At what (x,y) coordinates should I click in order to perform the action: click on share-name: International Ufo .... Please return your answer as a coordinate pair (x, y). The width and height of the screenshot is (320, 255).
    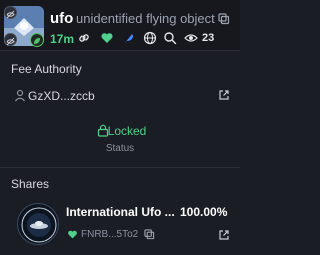
    Looking at the image, I should click on (120, 212).